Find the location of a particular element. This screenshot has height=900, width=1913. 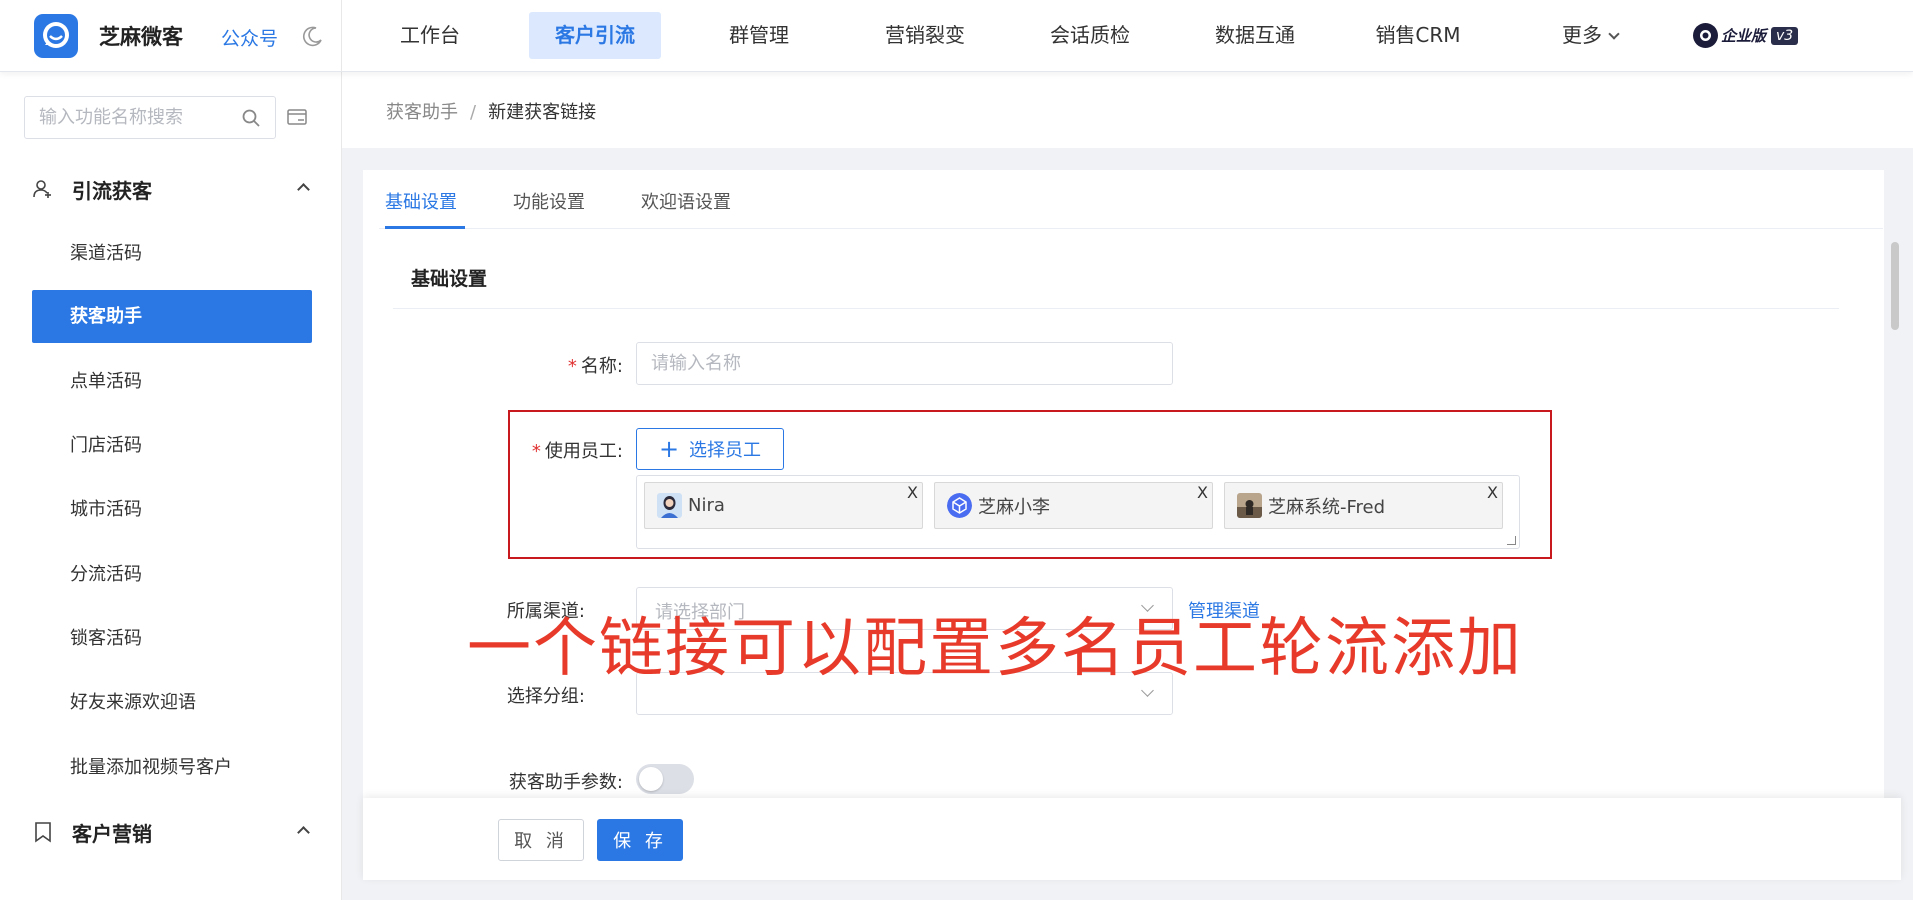

toggle-knob is located at coordinates (651, 779).